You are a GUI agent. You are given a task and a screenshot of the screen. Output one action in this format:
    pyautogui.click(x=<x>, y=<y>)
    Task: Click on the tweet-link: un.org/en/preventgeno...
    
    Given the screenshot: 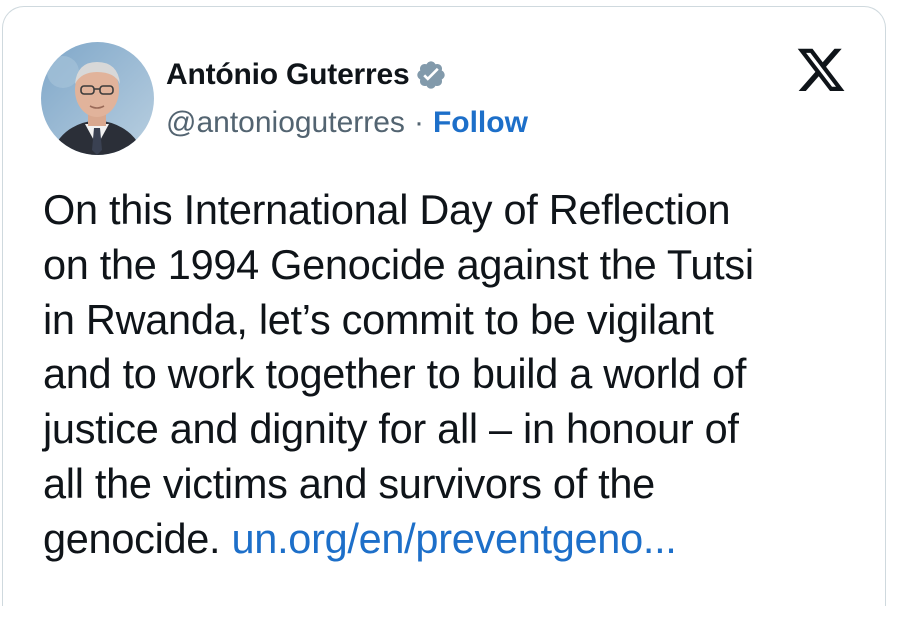 What is the action you would take?
    pyautogui.click(x=454, y=538)
    